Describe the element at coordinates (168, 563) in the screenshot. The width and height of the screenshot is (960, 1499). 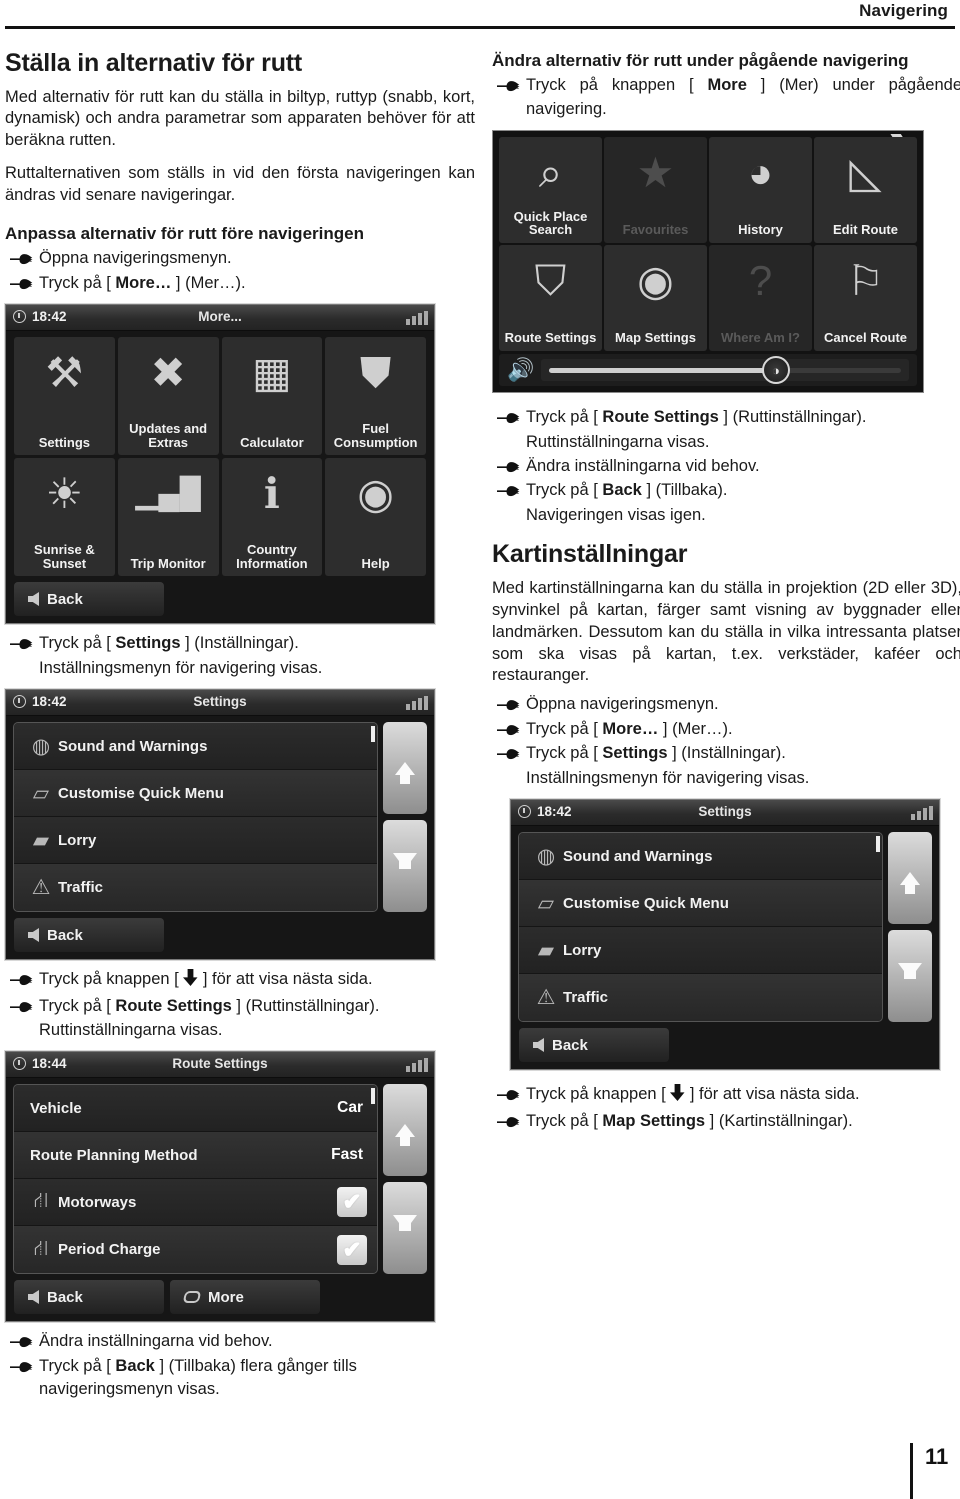
I see `tile-label: Trip Monitor` at that location.